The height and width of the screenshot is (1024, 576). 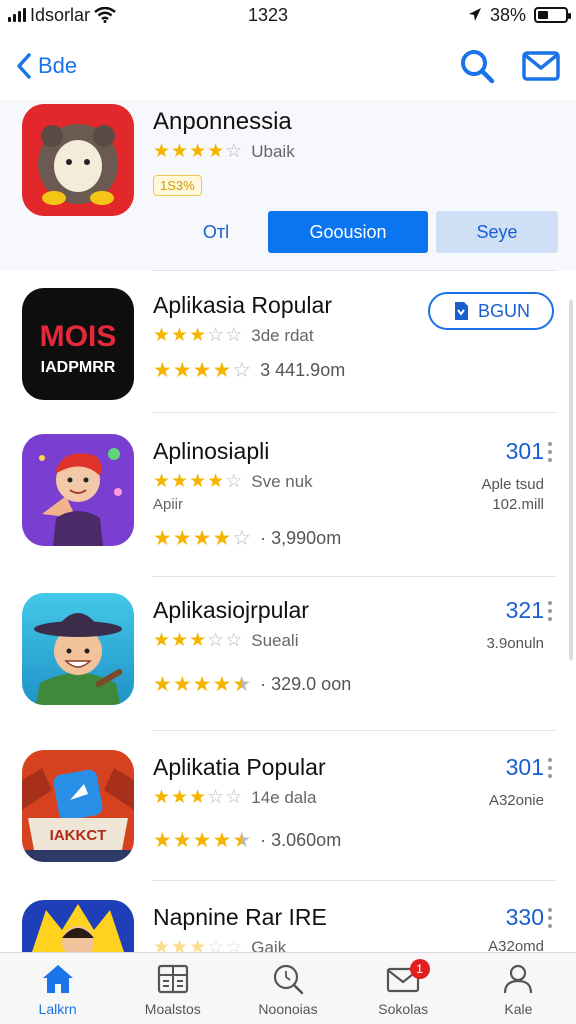 I want to click on tab-label: Sokolas, so click(x=403, y=1009).